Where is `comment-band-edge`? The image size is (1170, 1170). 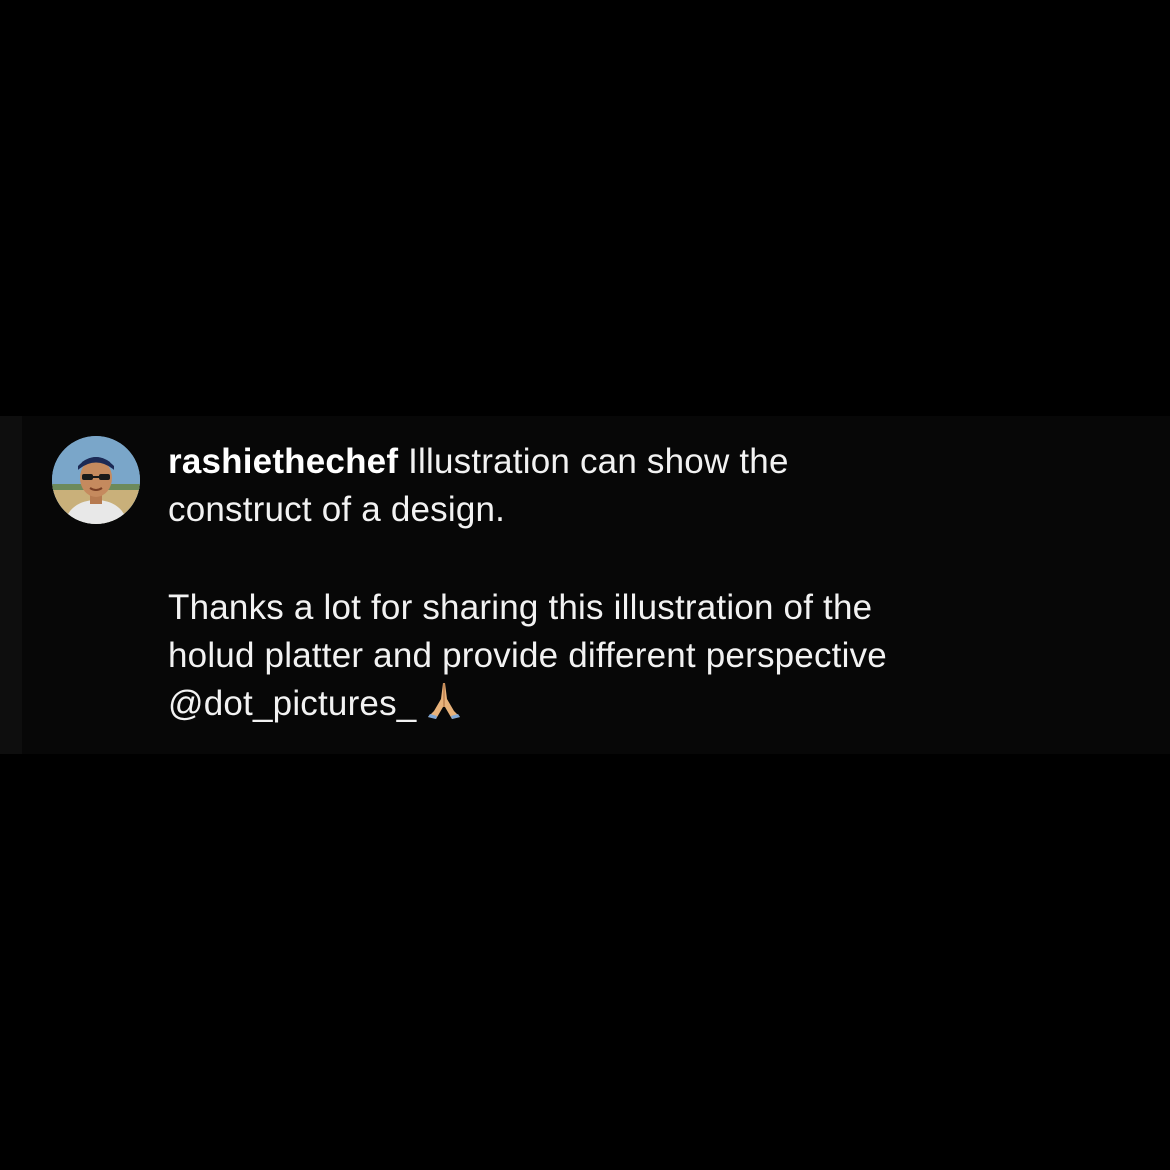
comment-band-edge is located at coordinates (11, 585).